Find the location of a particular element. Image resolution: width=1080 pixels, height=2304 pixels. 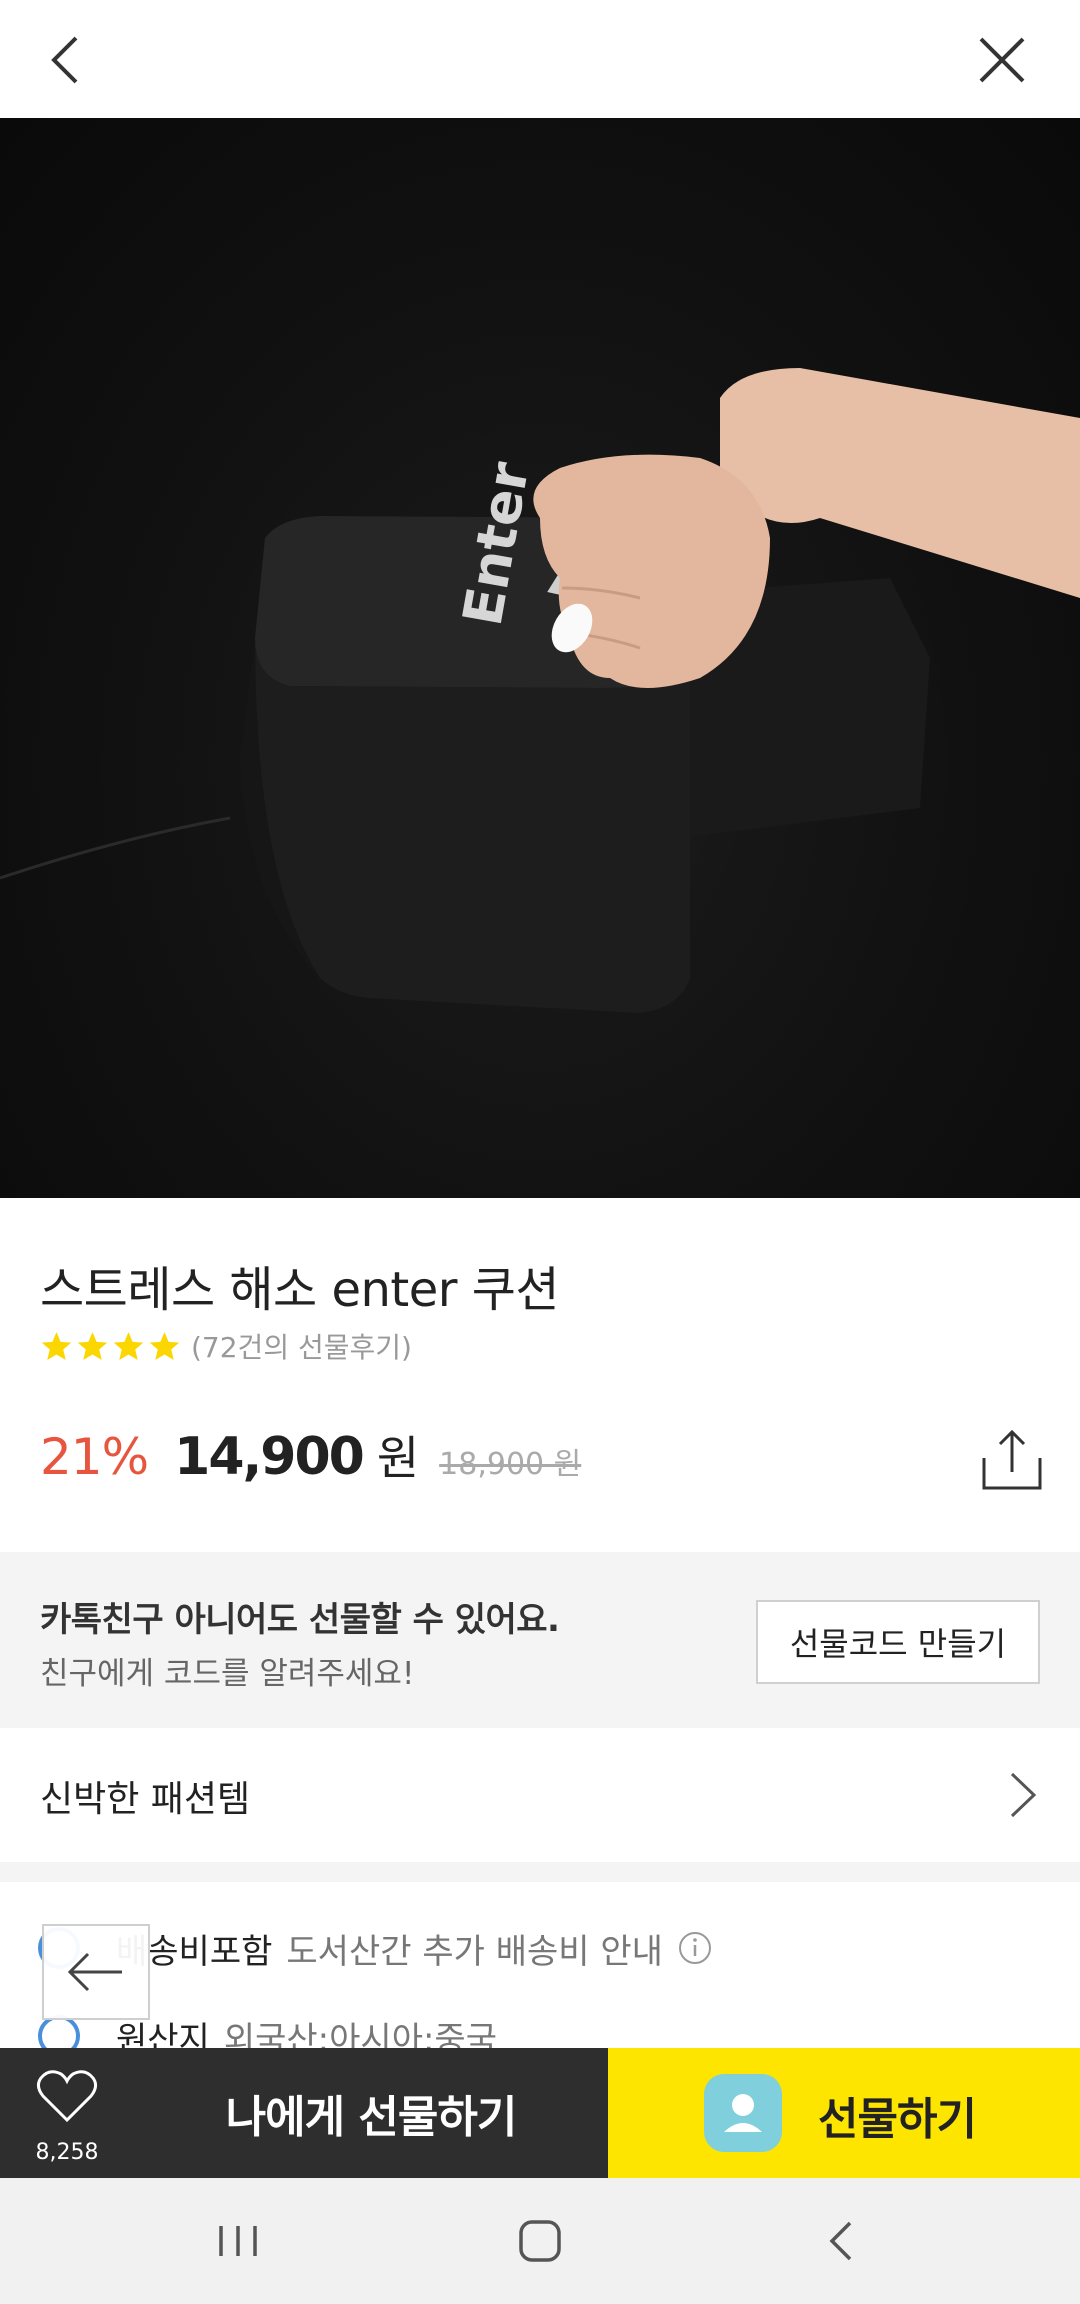

price-row: 21% 14,900 원 18,900 원 is located at coordinates (310, 1462).